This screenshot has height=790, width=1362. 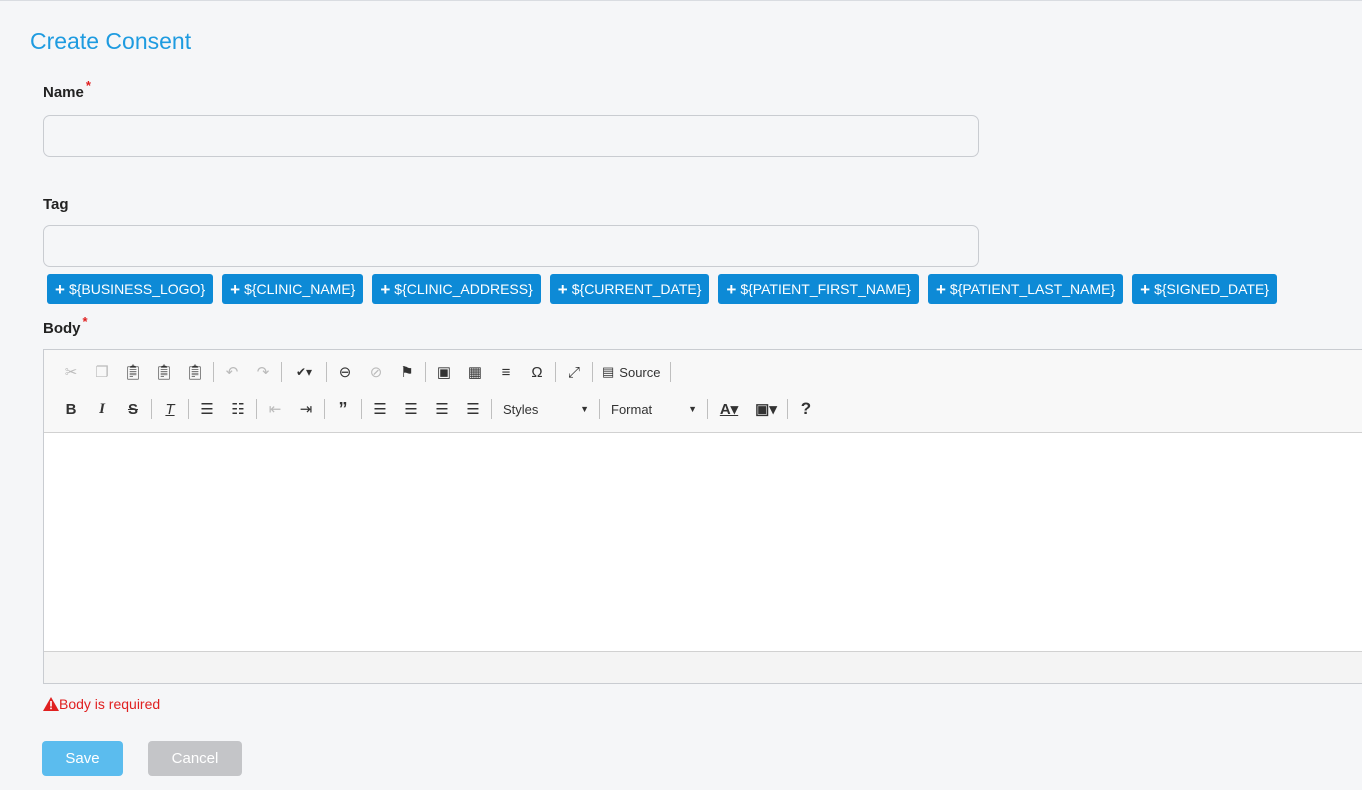 I want to click on chip-label: ${CLINIC_ADDRESS}, so click(x=463, y=289).